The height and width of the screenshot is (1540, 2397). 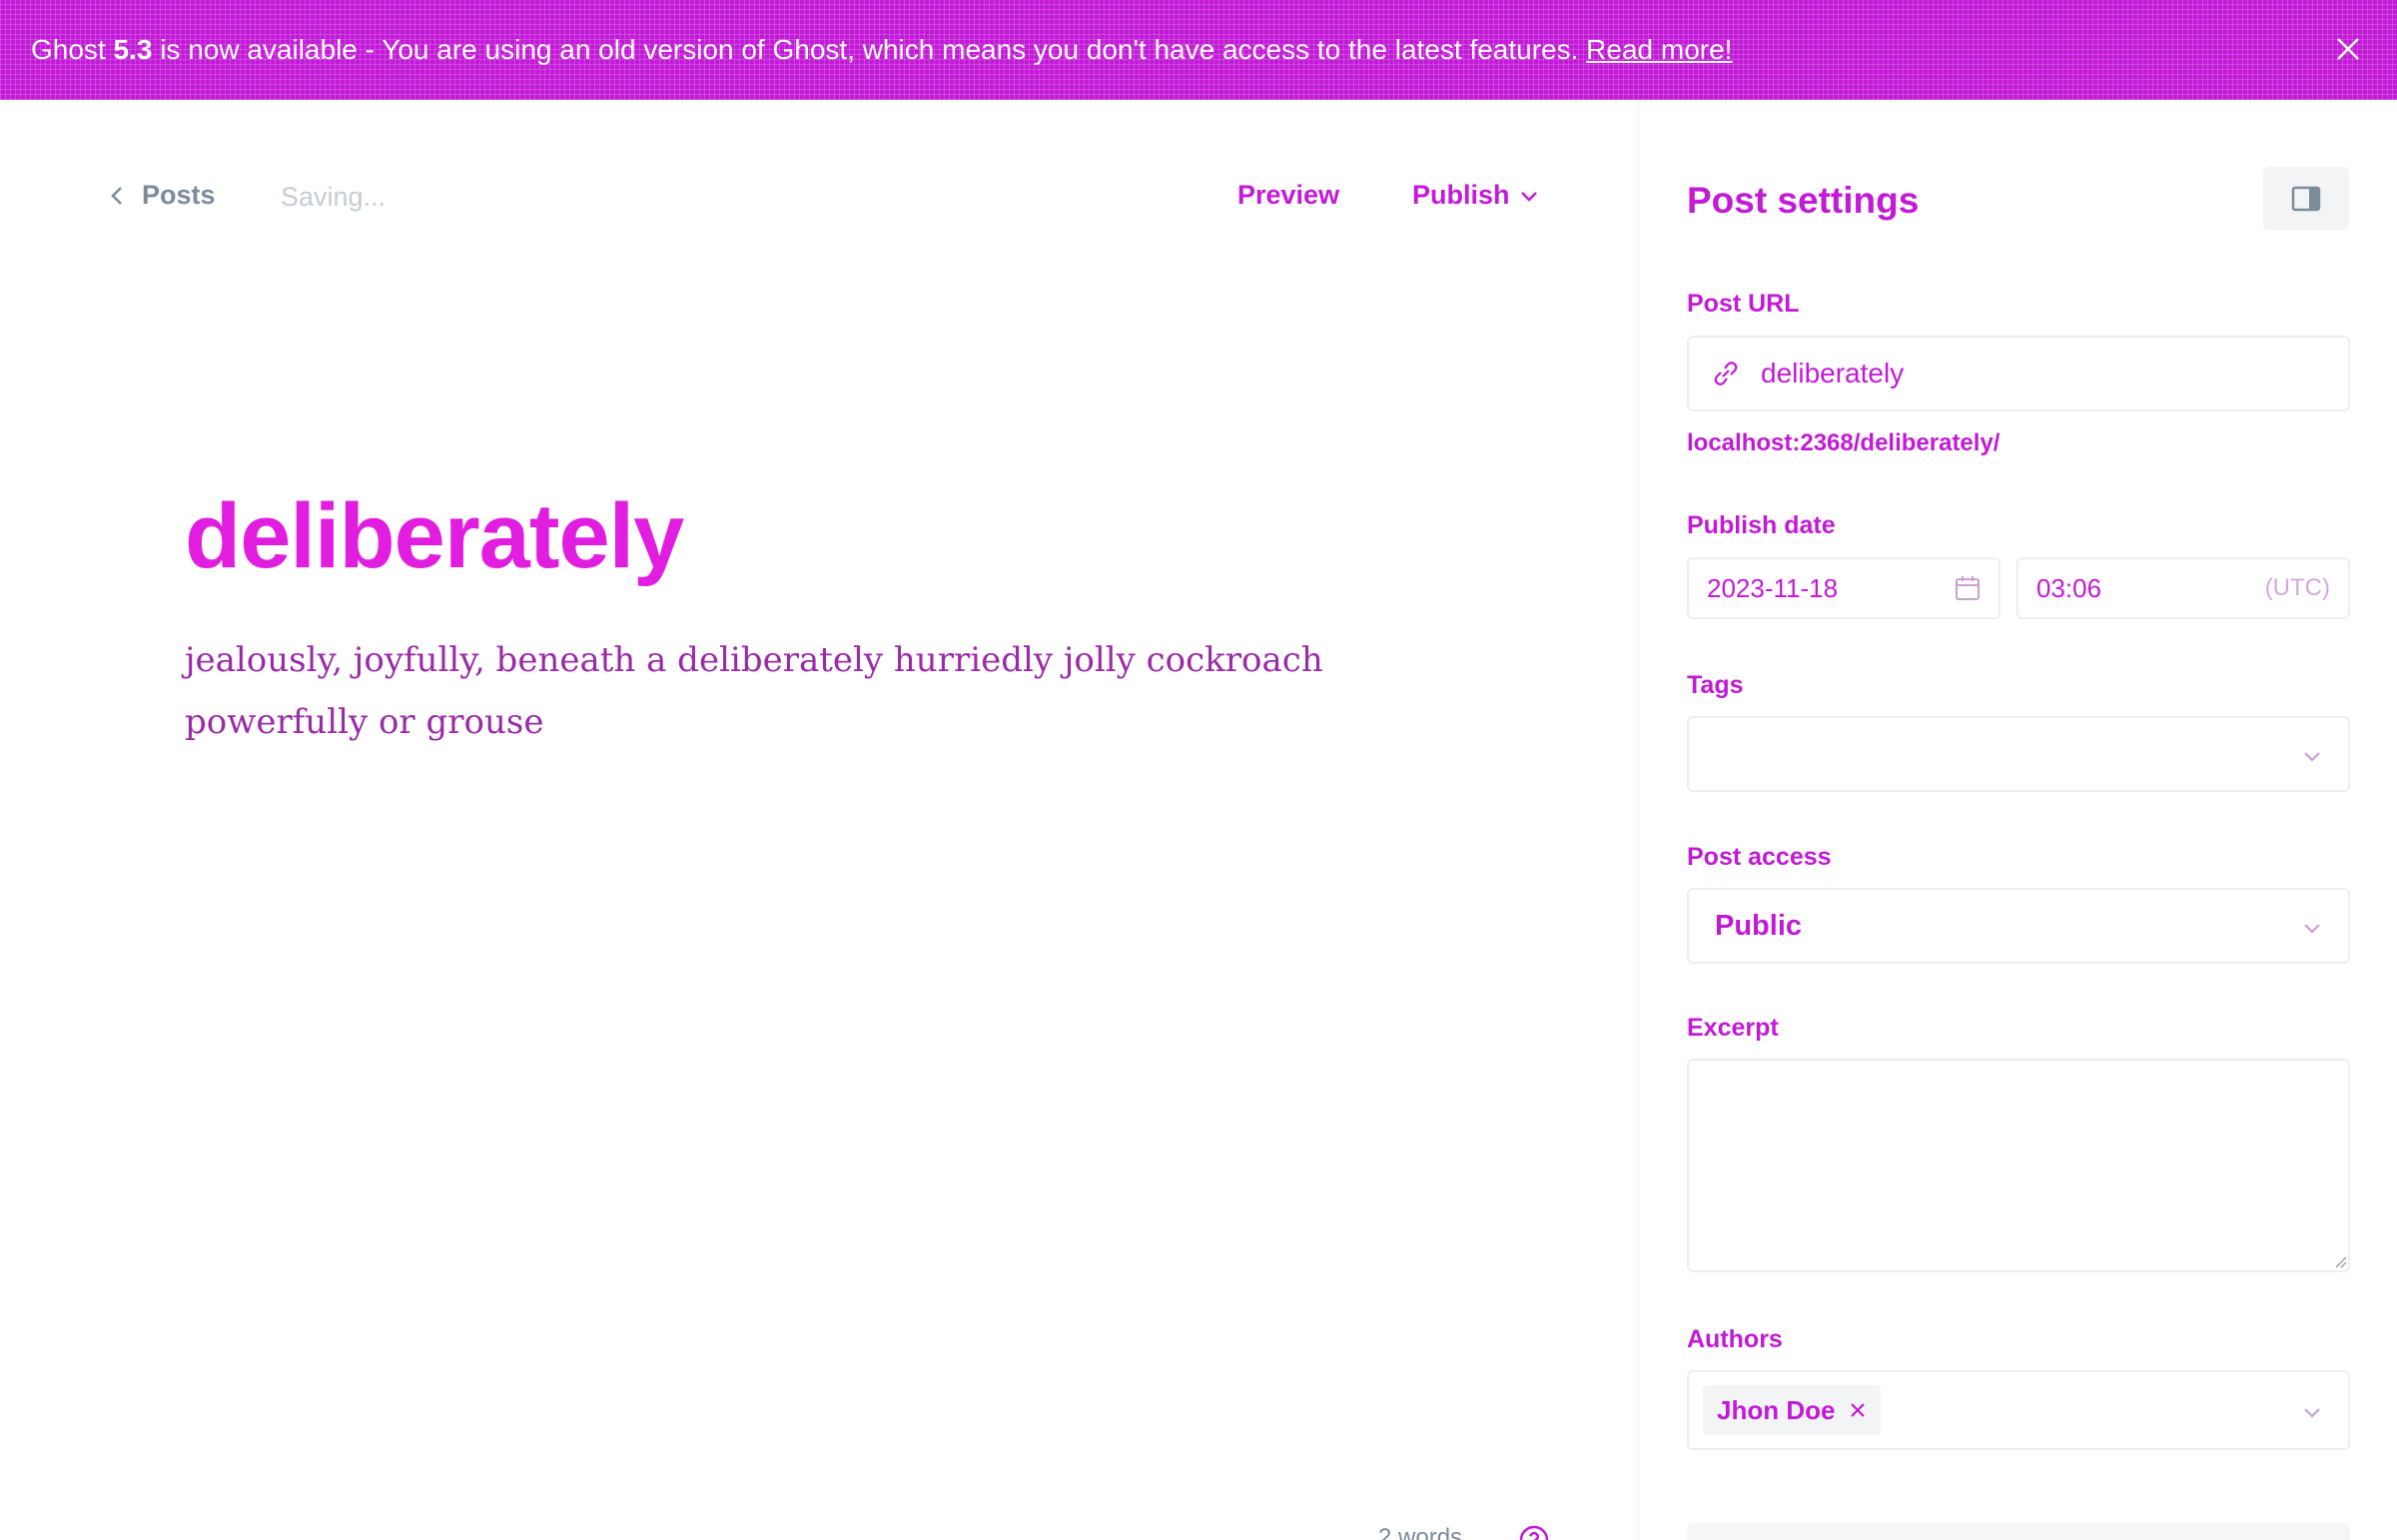 I want to click on preview-button: Preview, so click(x=1288, y=196).